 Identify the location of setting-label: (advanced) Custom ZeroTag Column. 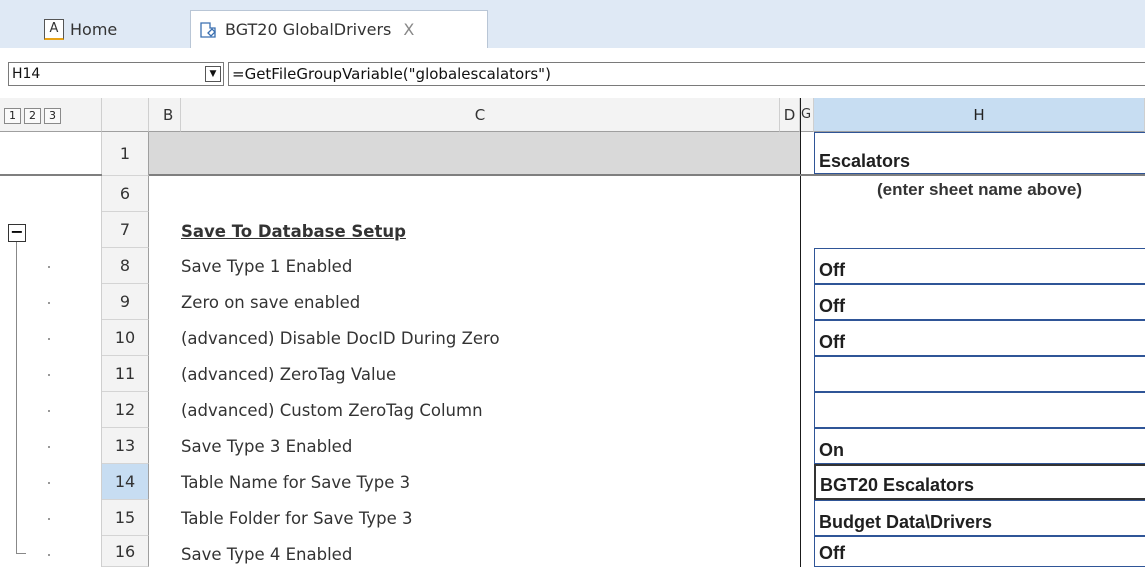
(332, 410).